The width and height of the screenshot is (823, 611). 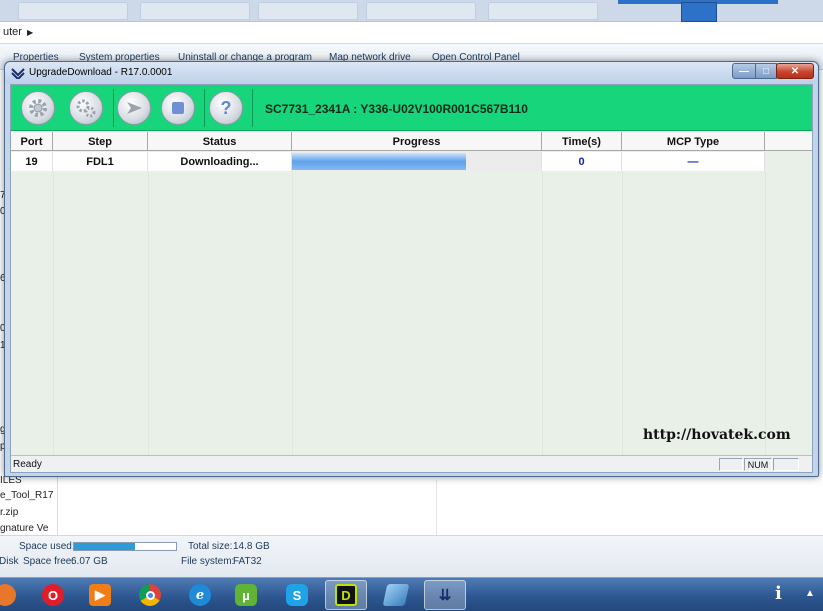 What do you see at coordinates (28, 495) in the screenshot?
I see `list-item: e_Tool_R17` at bounding box center [28, 495].